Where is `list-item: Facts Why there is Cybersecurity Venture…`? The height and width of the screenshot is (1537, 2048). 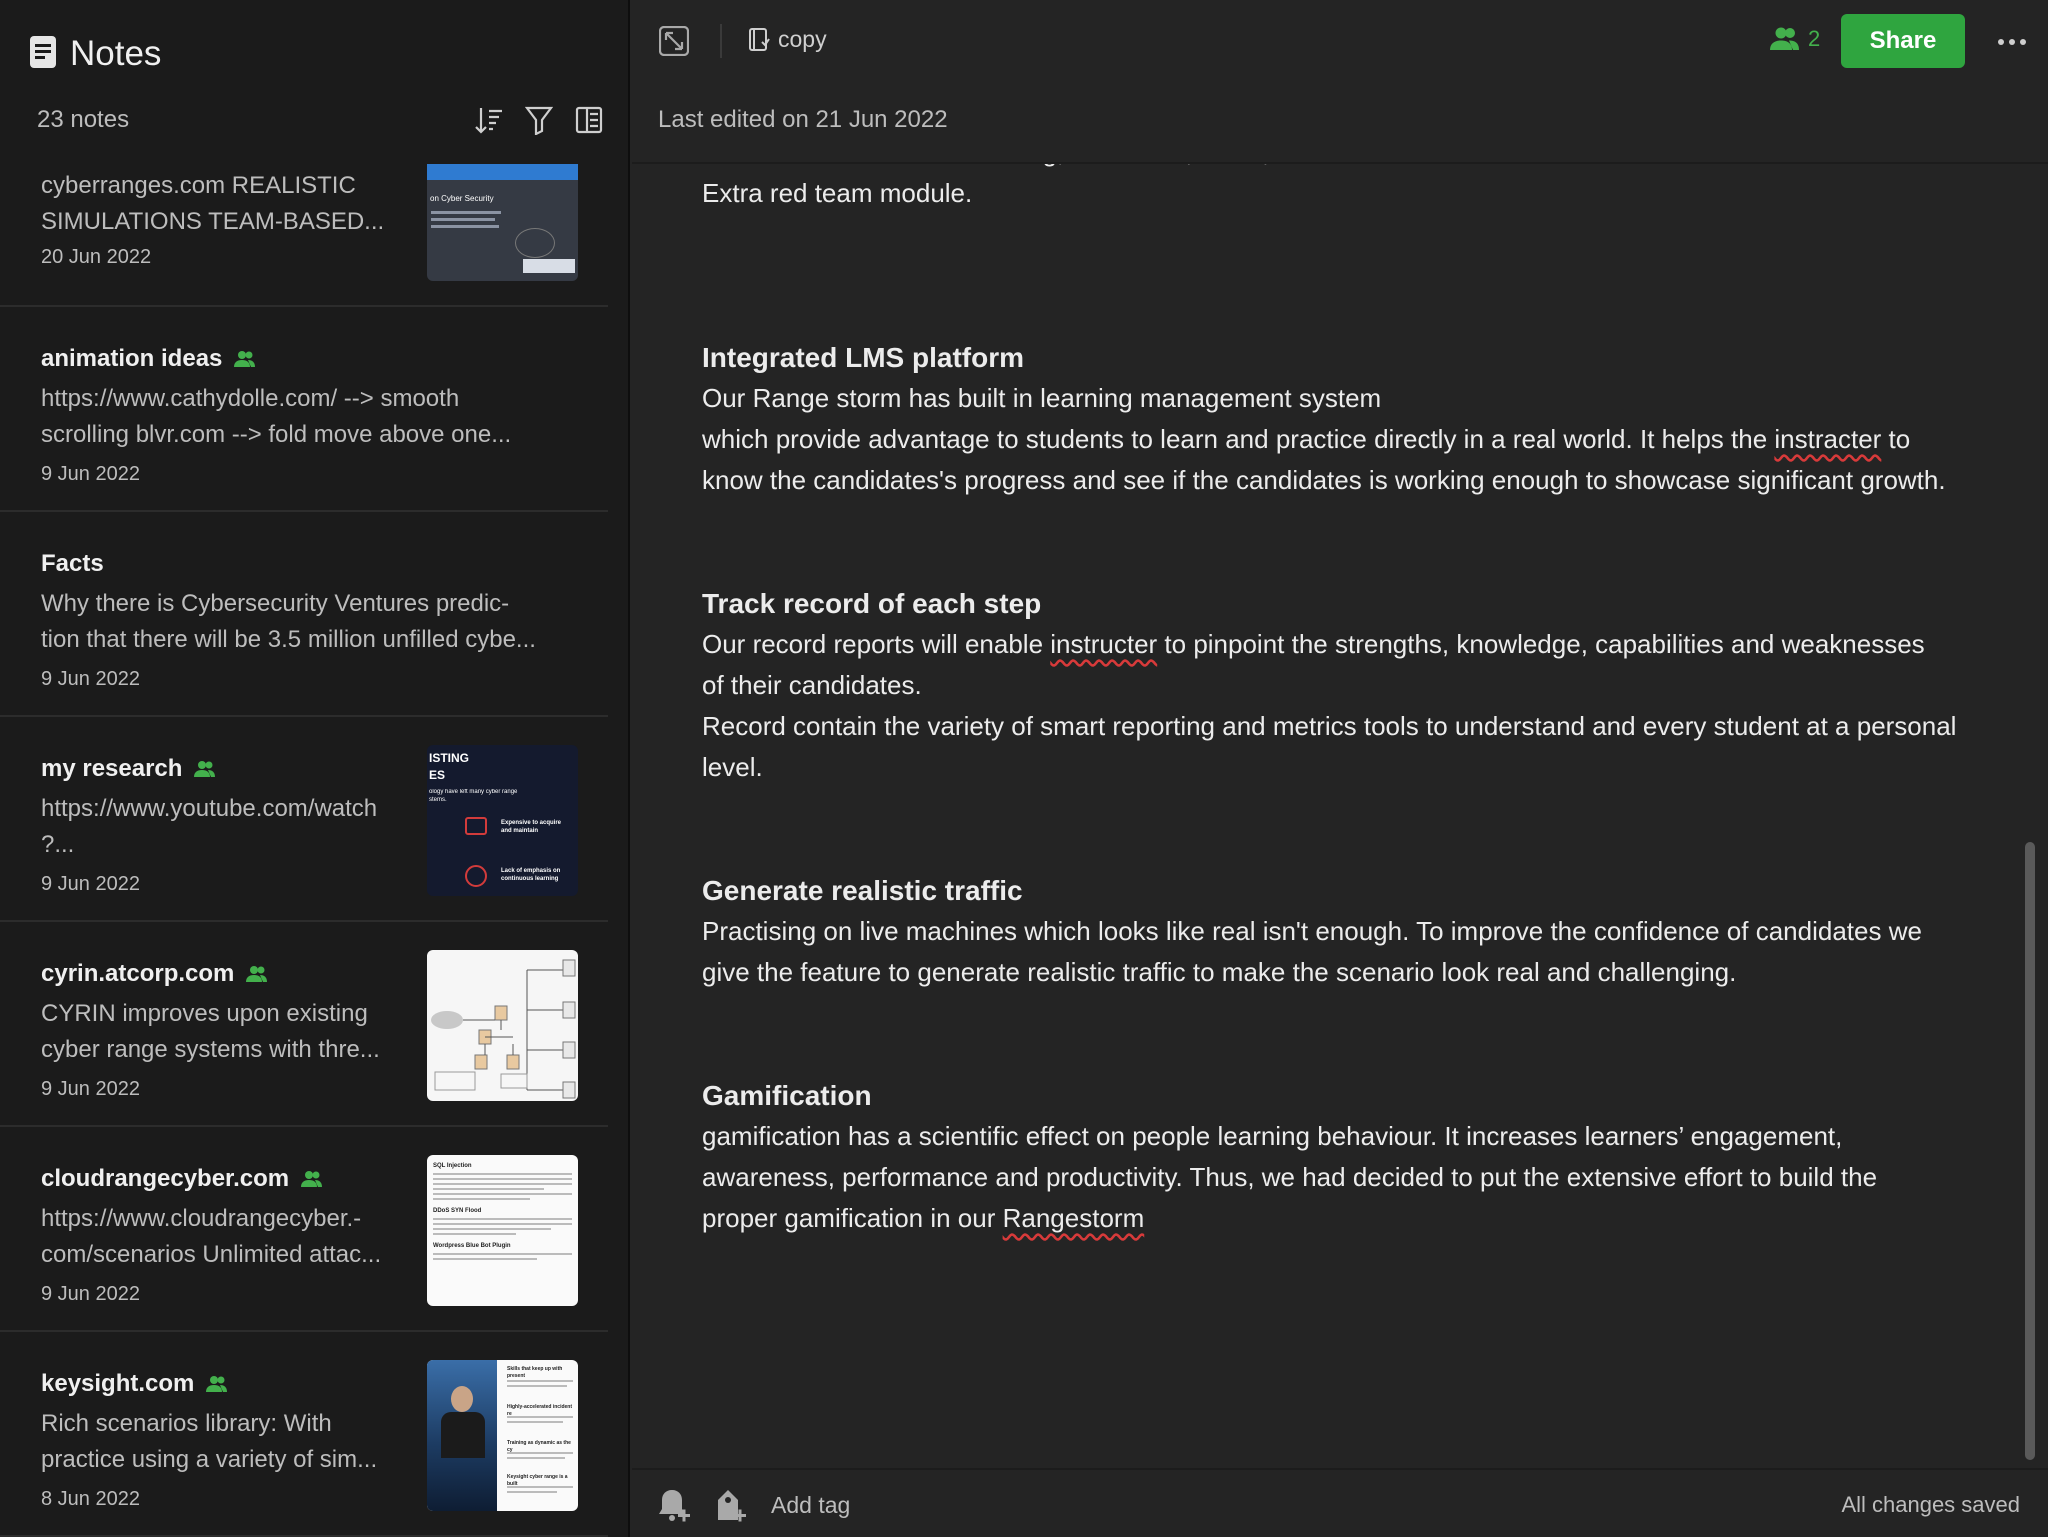 list-item: Facts Why there is Cybersecurity Venture… is located at coordinates (304, 614).